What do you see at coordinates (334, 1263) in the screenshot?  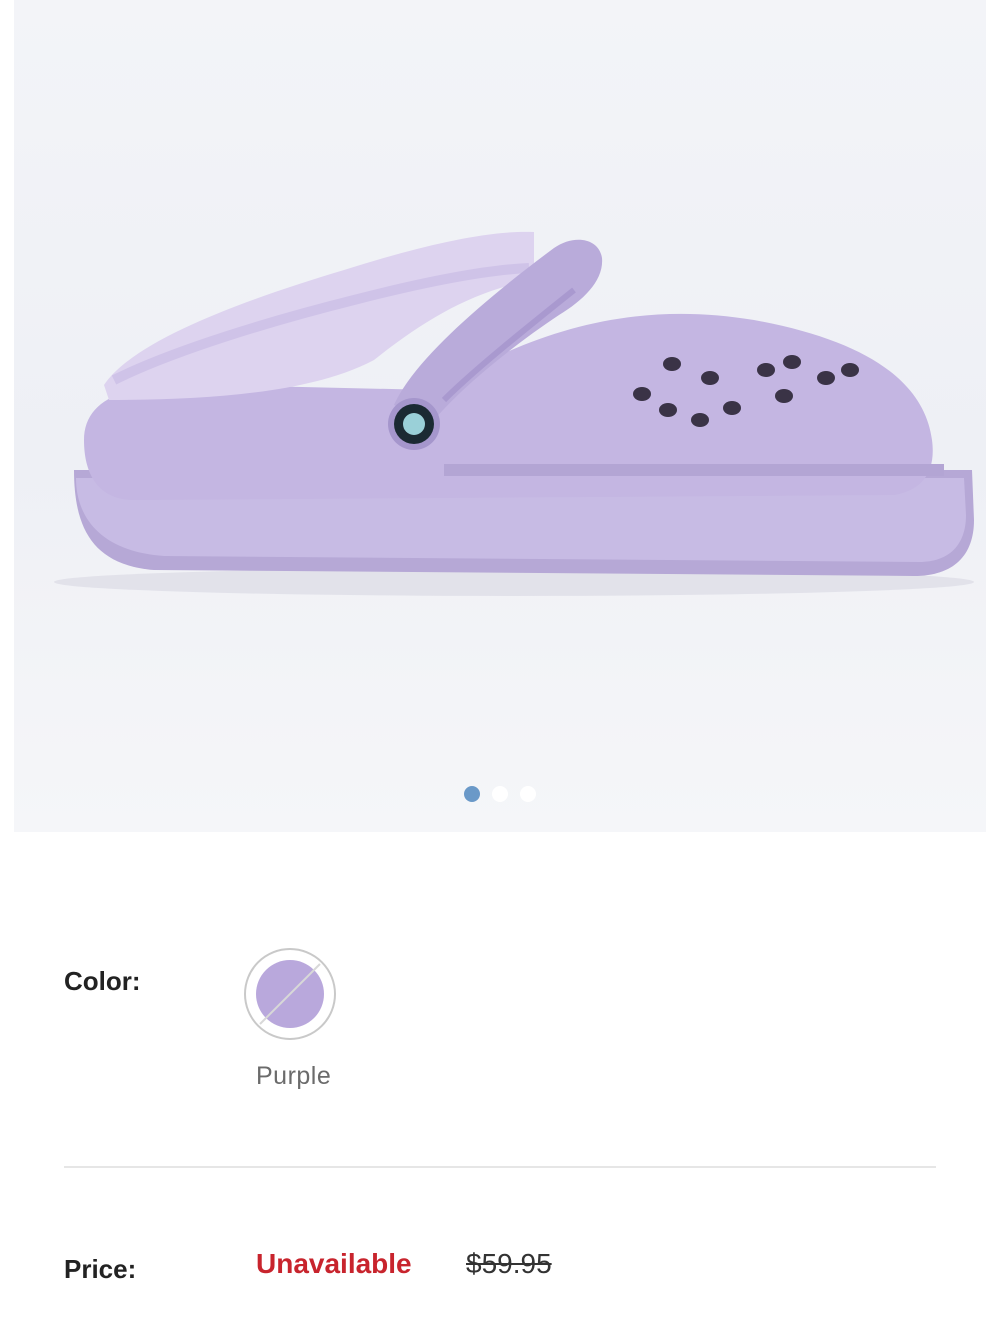 I see `price-status: Unavailable` at bounding box center [334, 1263].